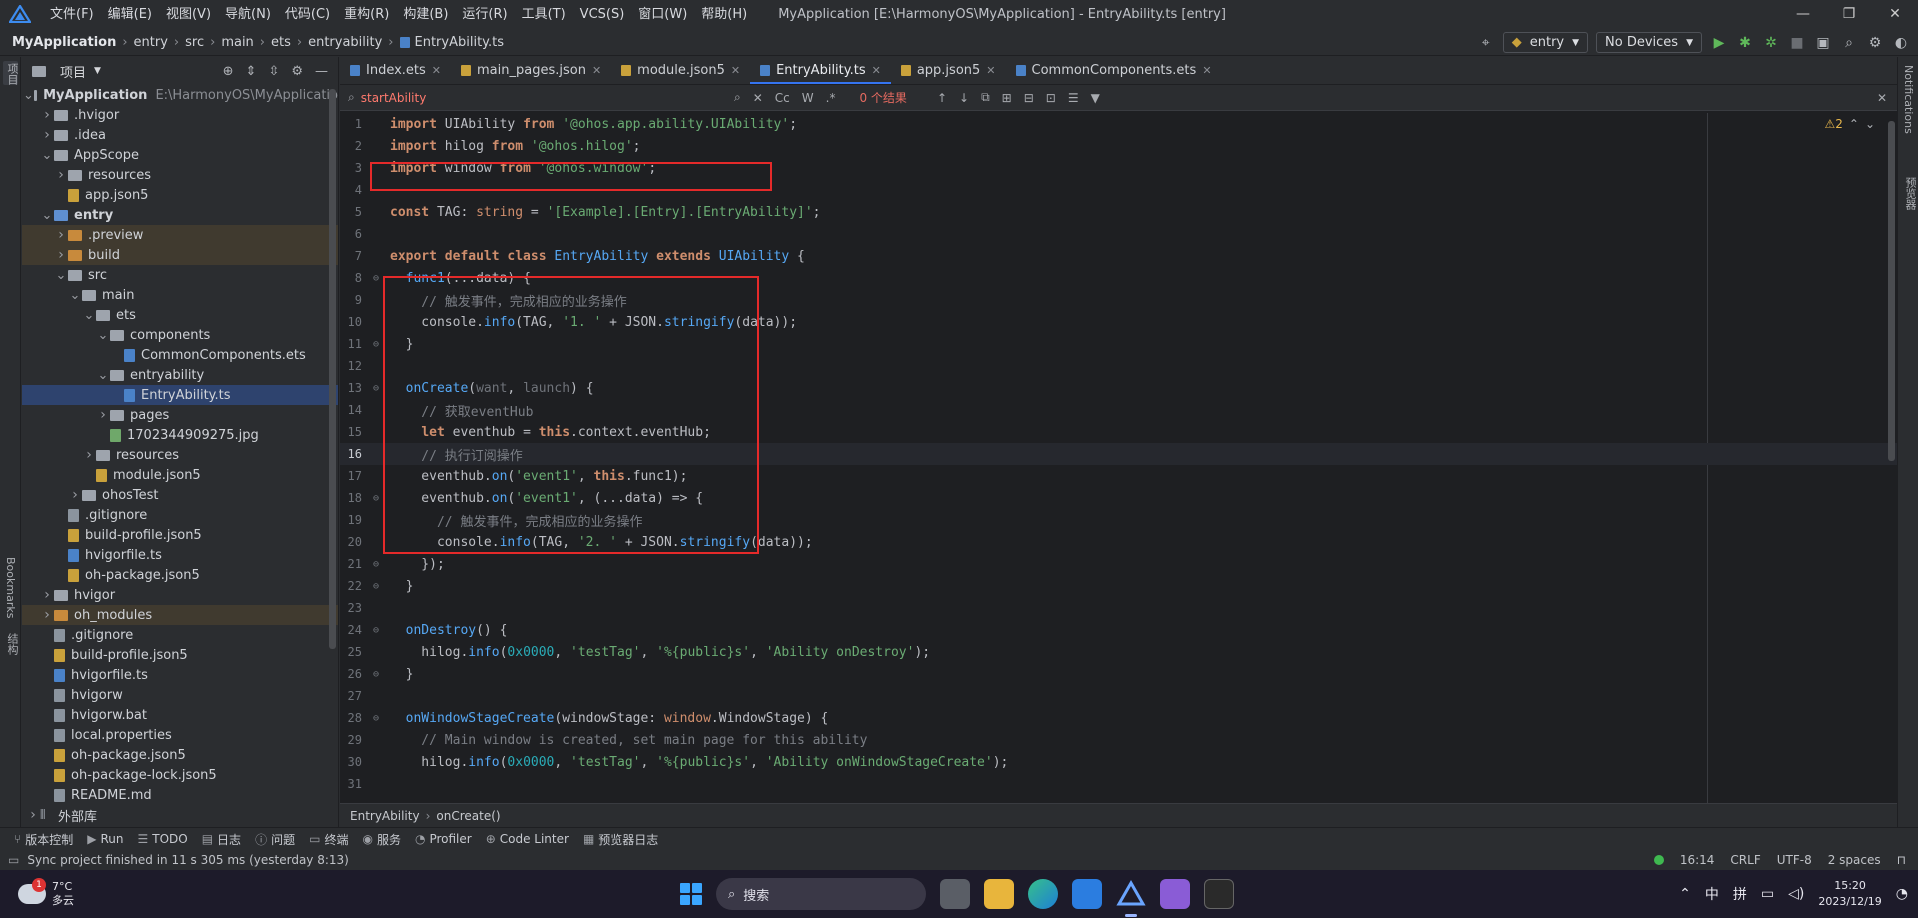 The height and width of the screenshot is (918, 1918). Describe the element at coordinates (985, 97) in the screenshot. I see `select-all-occurrences-icon: ⧉` at that location.